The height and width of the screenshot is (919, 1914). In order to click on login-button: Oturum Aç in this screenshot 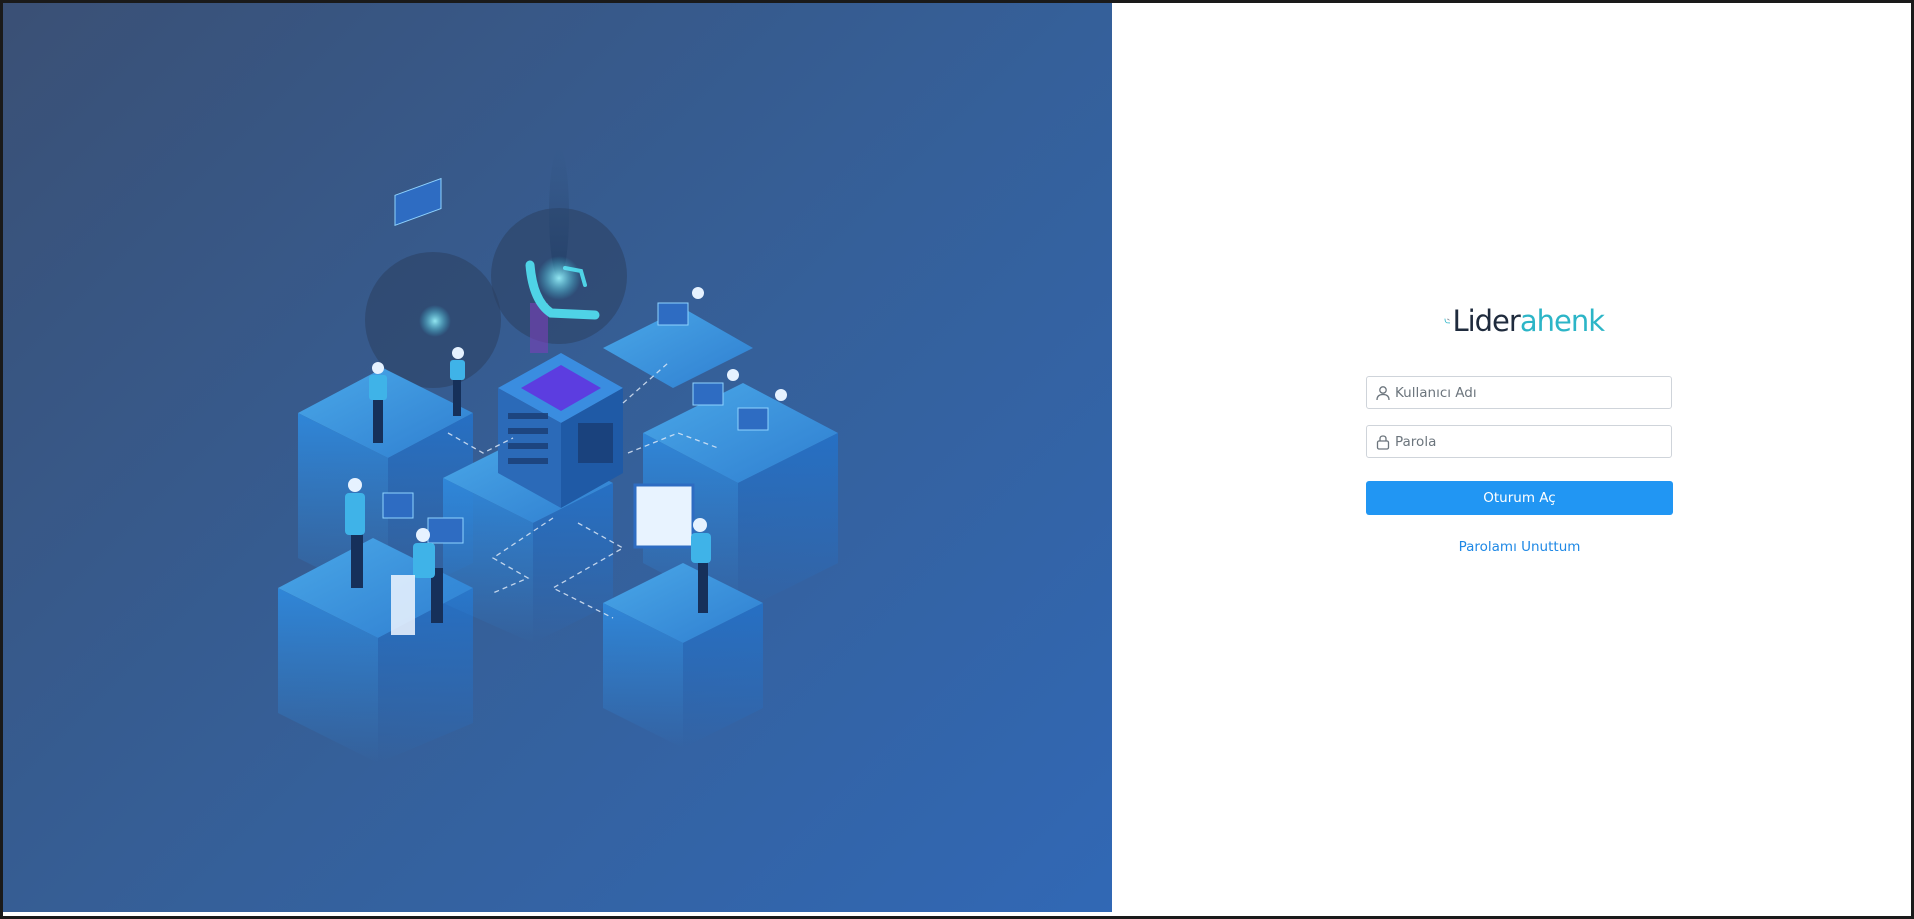, I will do `click(1519, 498)`.